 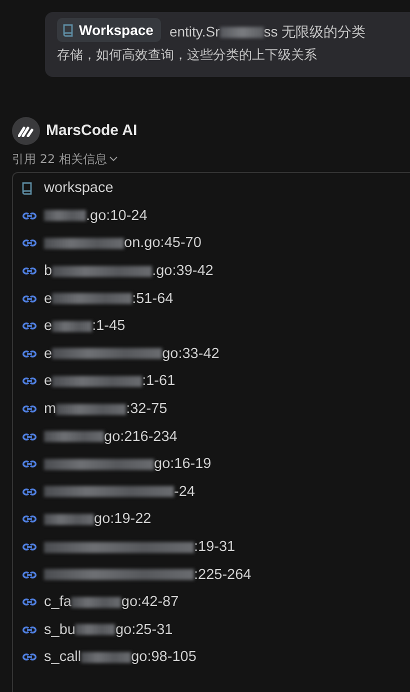 What do you see at coordinates (315, 32) in the screenshot?
I see `message-text: ss 无限级的分类` at bounding box center [315, 32].